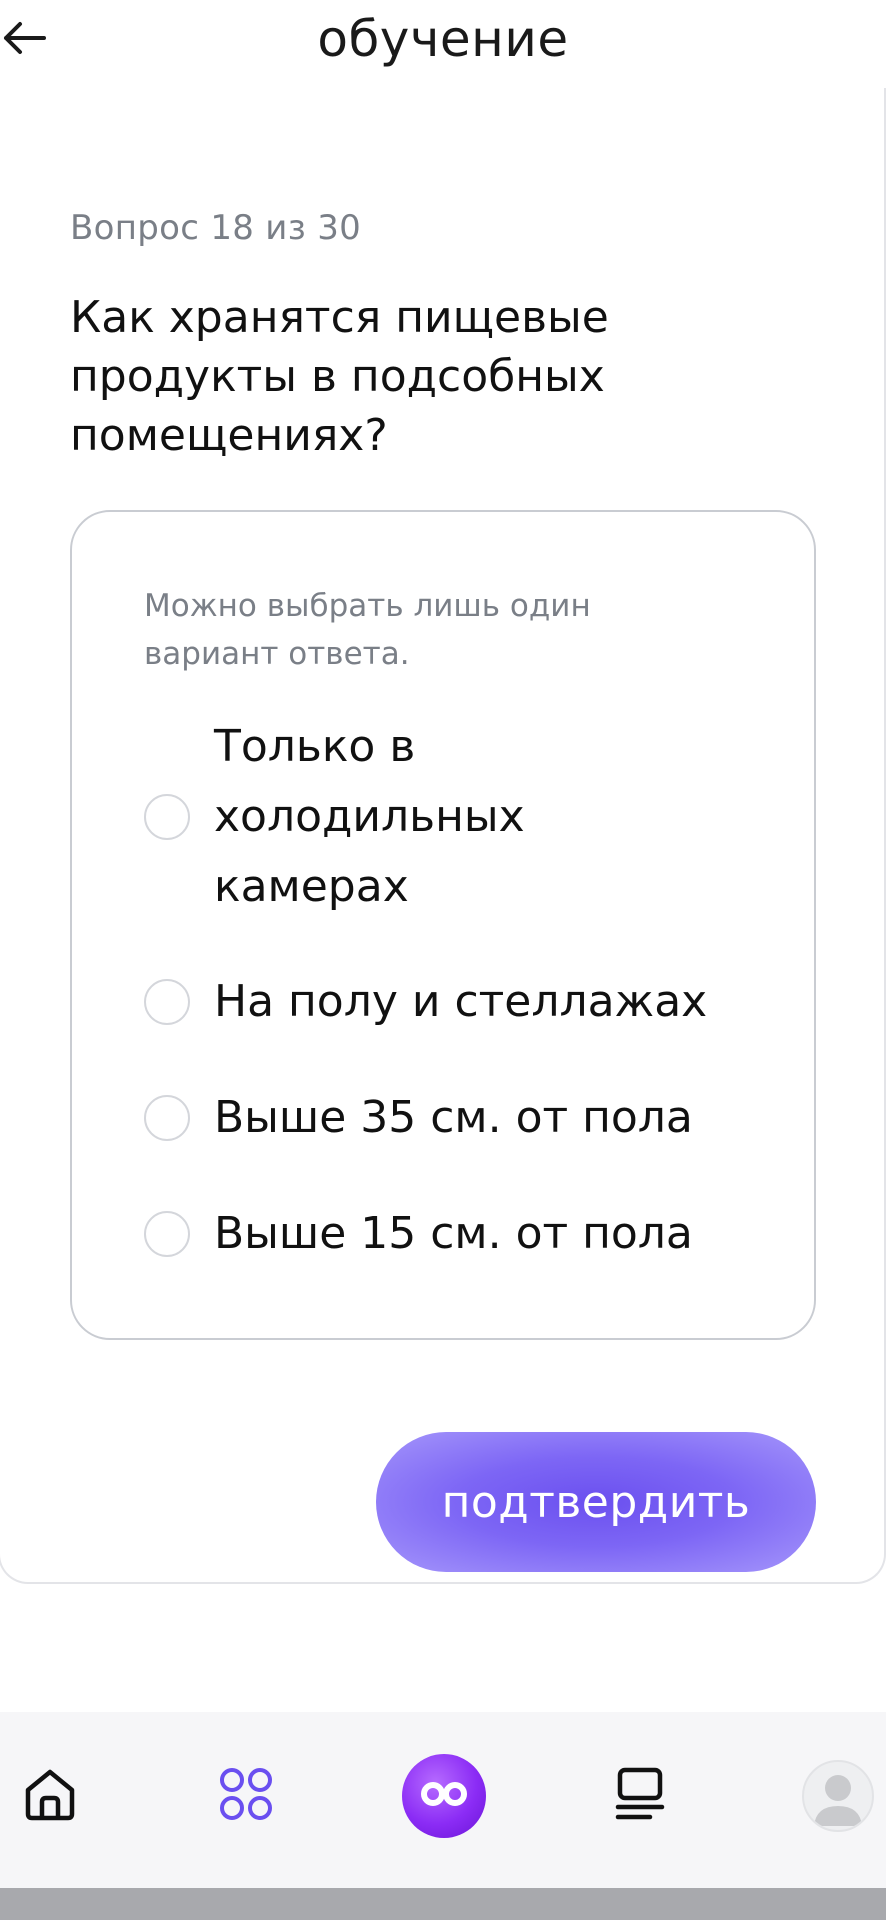 The height and width of the screenshot is (1920, 886). I want to click on nav-profile, so click(838, 1796).